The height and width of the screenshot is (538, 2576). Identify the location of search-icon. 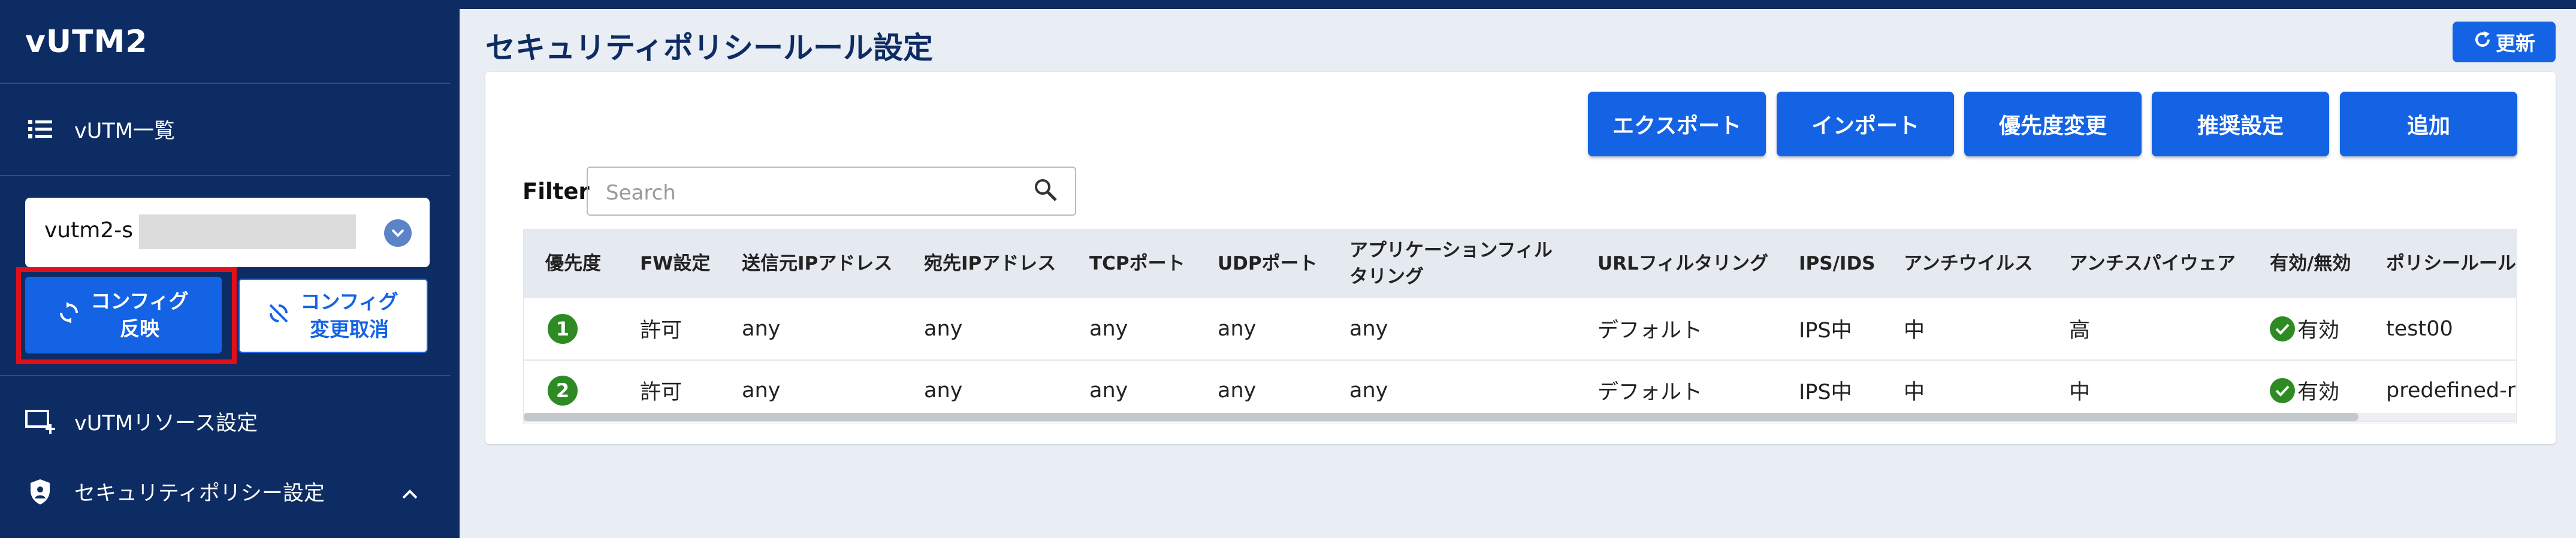
(1046, 191).